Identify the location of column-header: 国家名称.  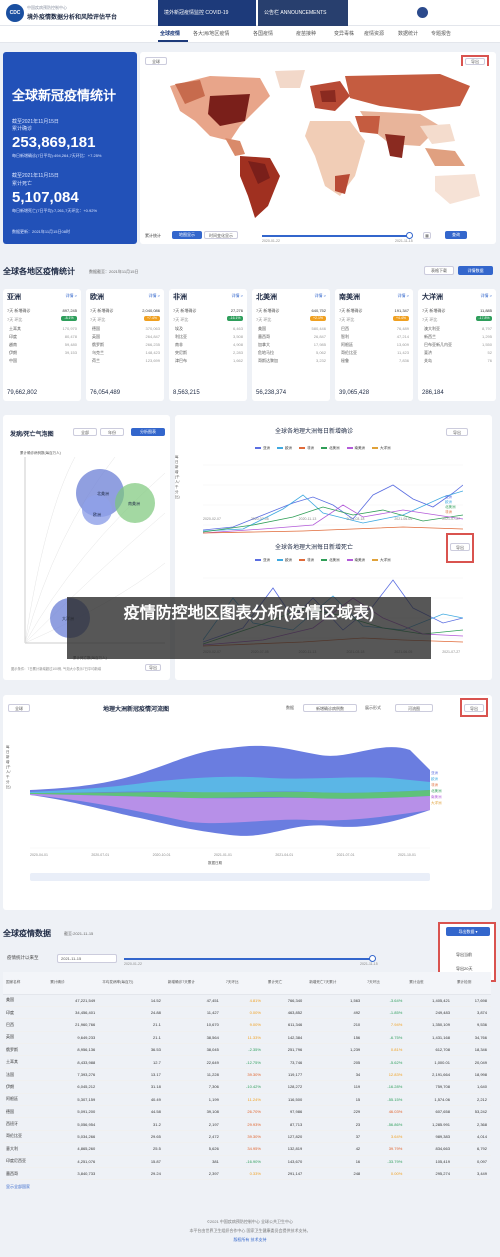
(25, 983).